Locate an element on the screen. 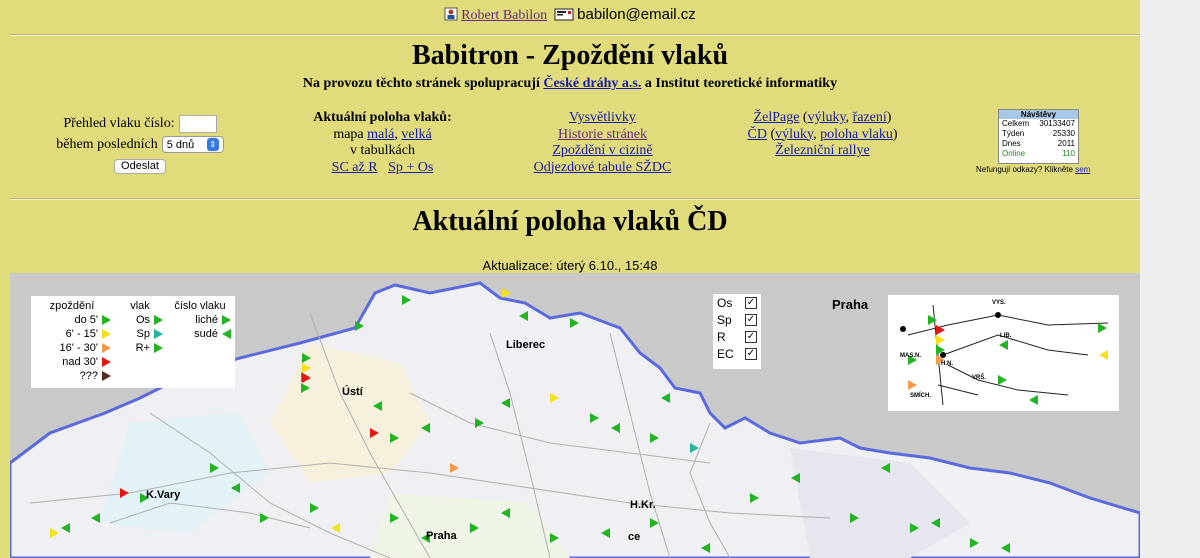 This screenshot has width=1200, height=558. city-liberec: Liberec is located at coordinates (526, 345).